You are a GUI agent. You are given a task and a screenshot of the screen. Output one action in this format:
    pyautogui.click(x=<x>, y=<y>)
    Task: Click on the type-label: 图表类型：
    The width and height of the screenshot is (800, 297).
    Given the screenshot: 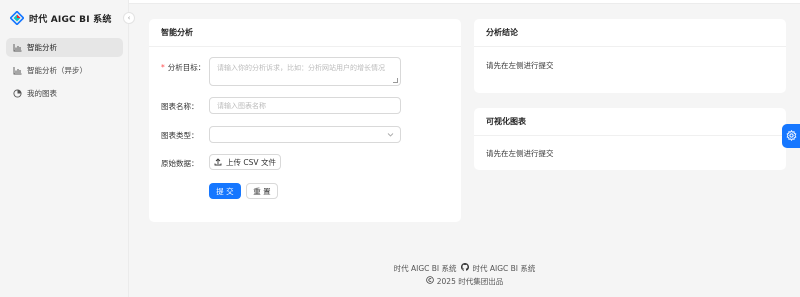 What is the action you would take?
    pyautogui.click(x=180, y=135)
    